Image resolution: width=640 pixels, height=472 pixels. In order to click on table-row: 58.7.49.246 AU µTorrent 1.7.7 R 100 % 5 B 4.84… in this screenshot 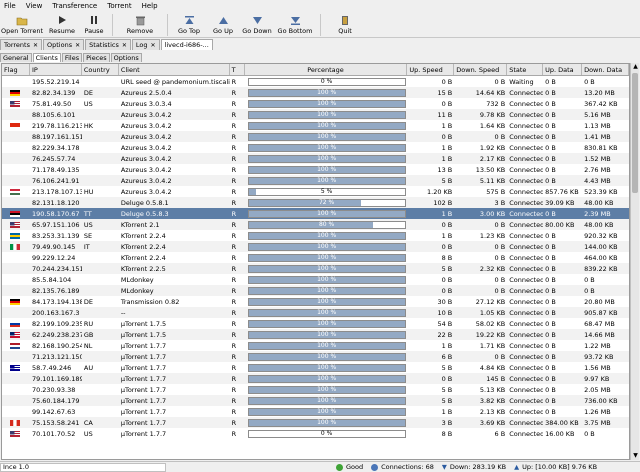, I will do `click(315, 367)`.